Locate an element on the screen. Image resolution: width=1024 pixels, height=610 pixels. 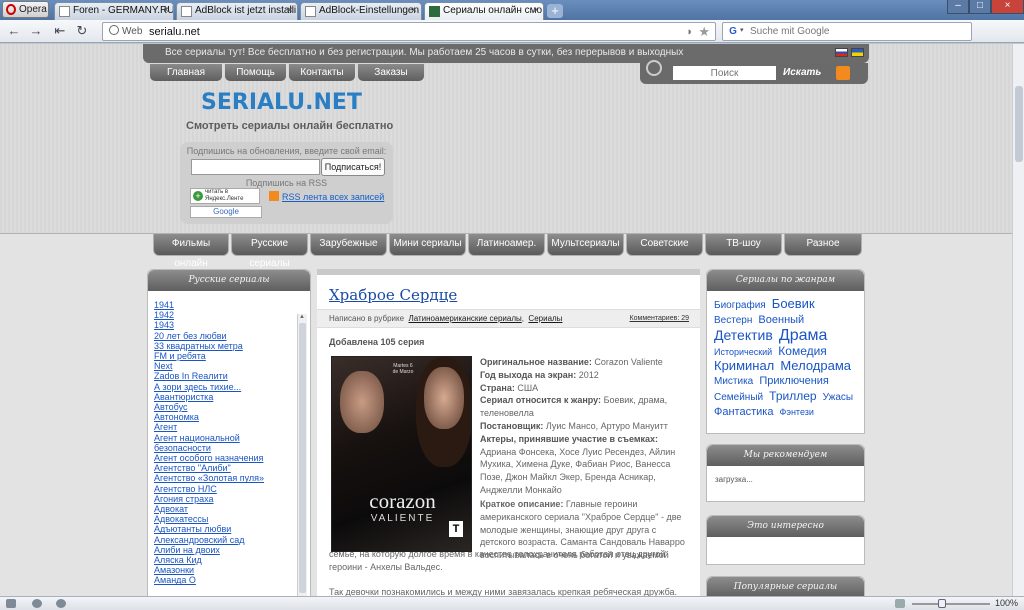
series-link: Аманда О is located at coordinates (224, 580).